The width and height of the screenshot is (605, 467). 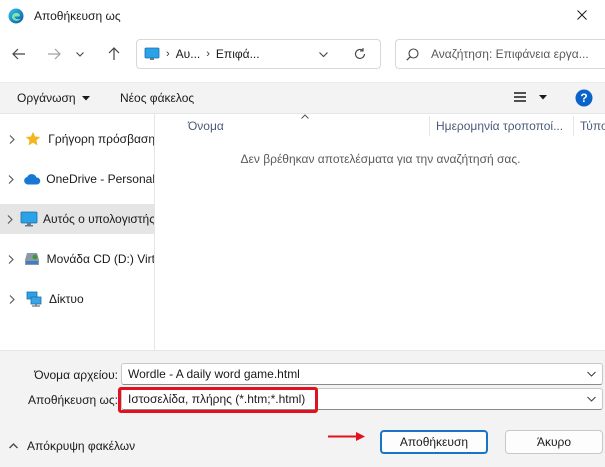 What do you see at coordinates (342, 374) in the screenshot?
I see `filename-input` at bounding box center [342, 374].